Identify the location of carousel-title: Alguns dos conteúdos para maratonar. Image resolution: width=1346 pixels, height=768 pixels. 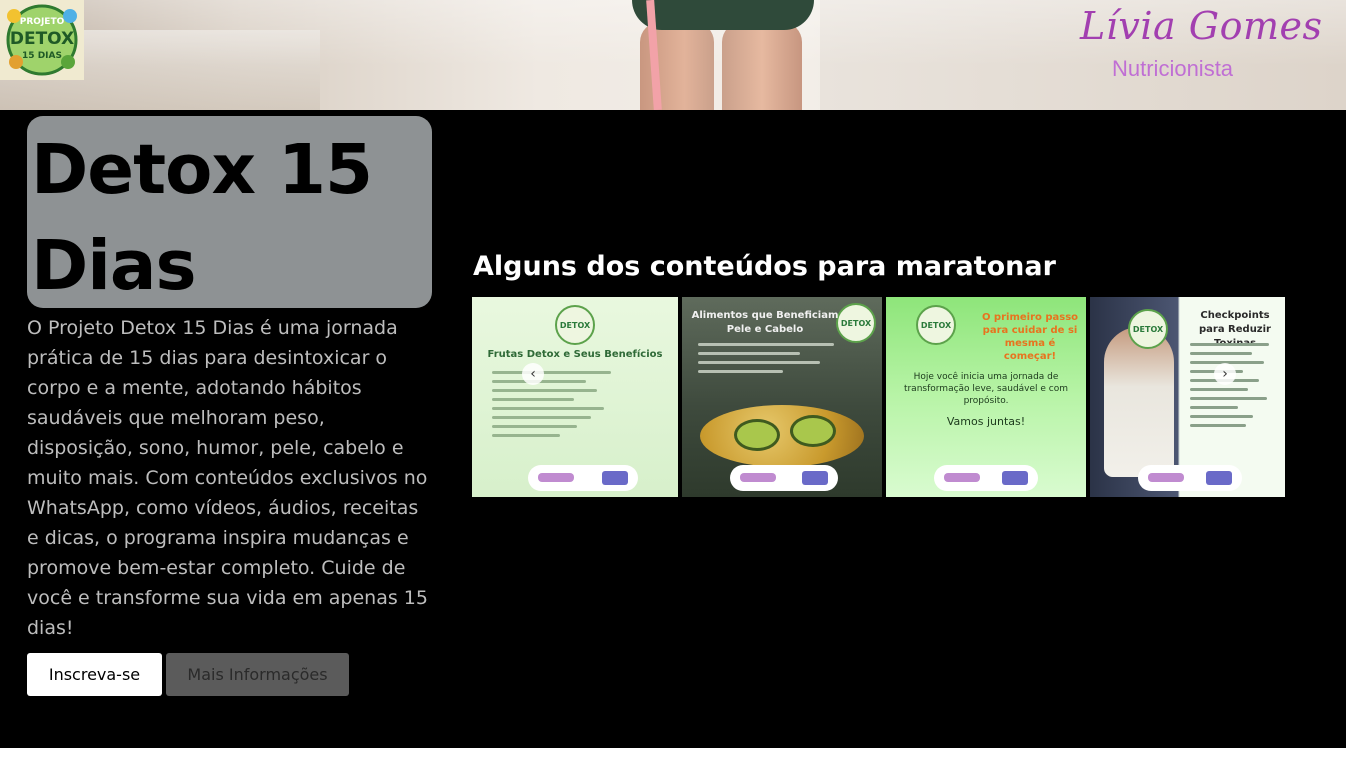
(764, 266).